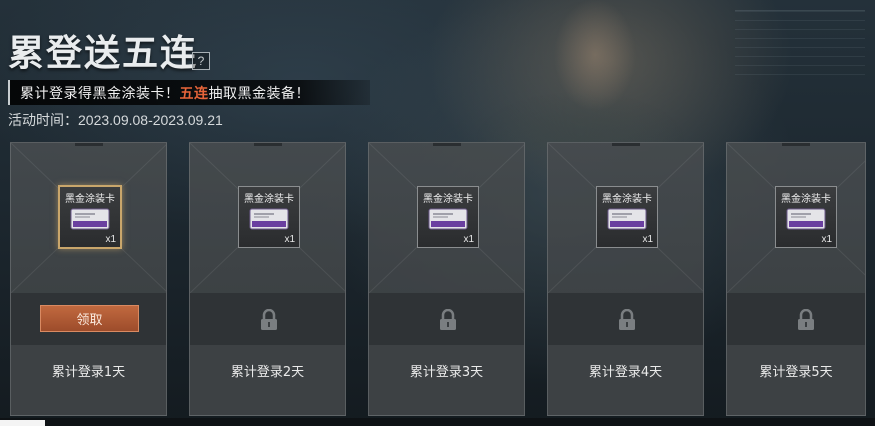 The image size is (875, 426). Describe the element at coordinates (625, 372) in the screenshot. I see `day-label: 累计登录4天` at that location.